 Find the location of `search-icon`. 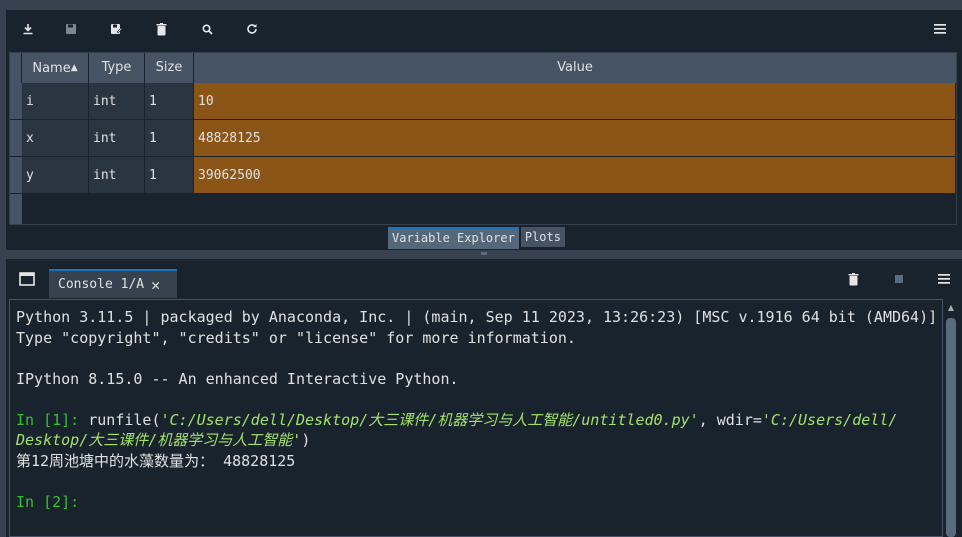

search-icon is located at coordinates (207, 29).